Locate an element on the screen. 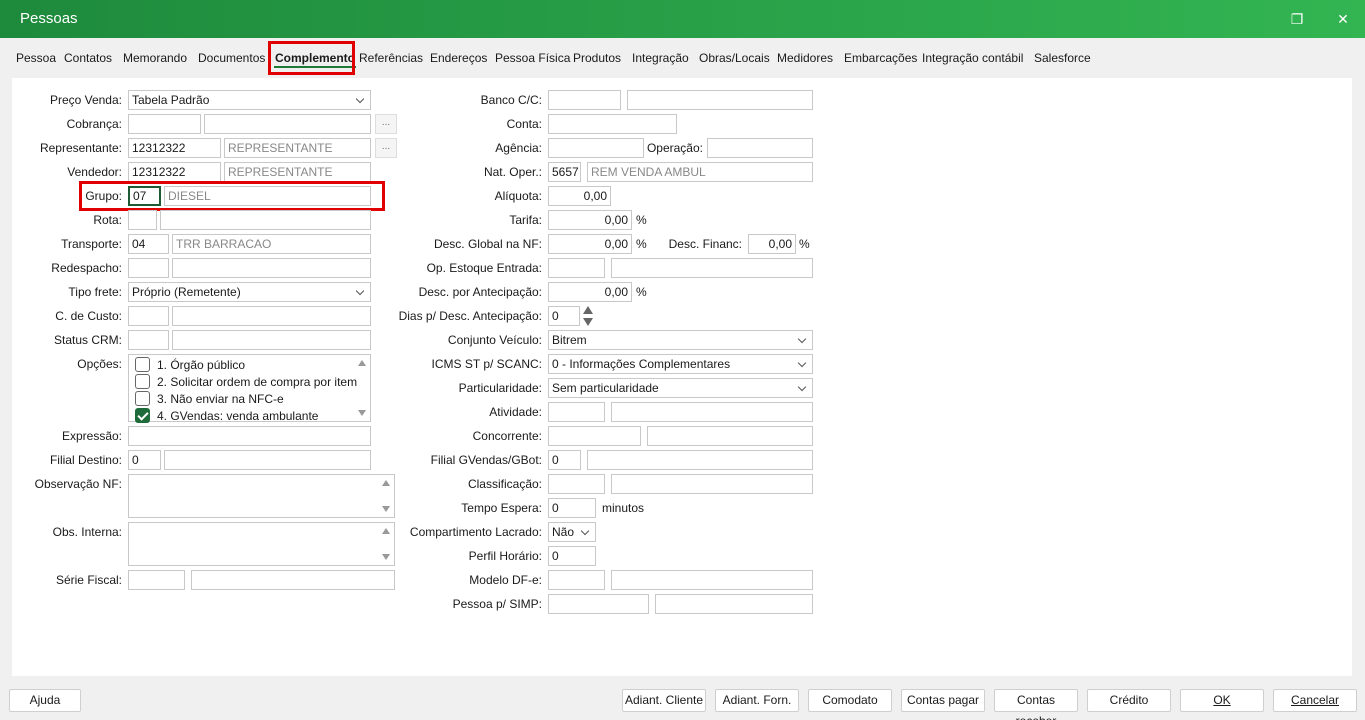  representante-code-input: 12312322 is located at coordinates (174, 148).